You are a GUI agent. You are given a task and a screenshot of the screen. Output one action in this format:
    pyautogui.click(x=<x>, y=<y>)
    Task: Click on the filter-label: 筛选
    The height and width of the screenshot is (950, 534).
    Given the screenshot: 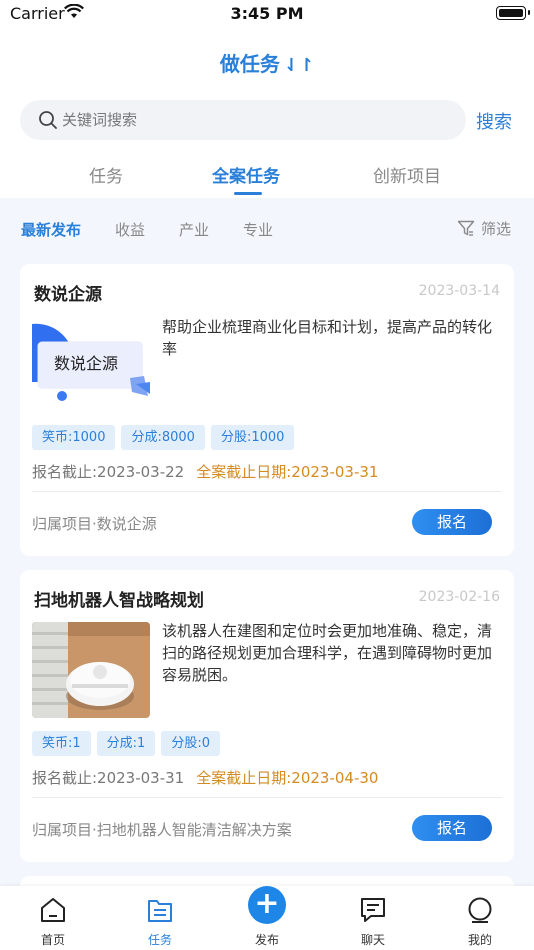 What is the action you would take?
    pyautogui.click(x=496, y=229)
    